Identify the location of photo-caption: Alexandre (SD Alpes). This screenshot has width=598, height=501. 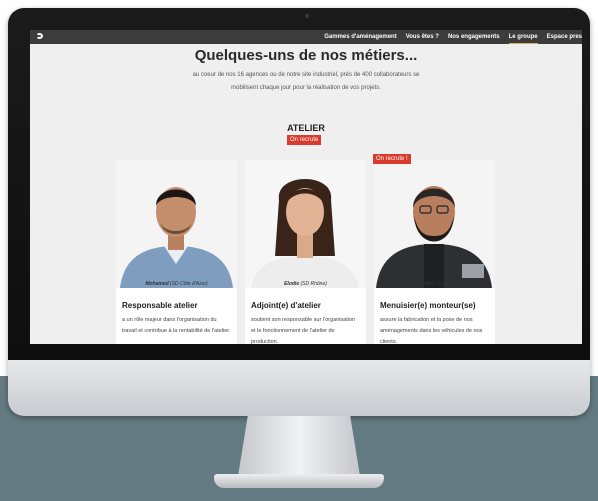
(434, 284).